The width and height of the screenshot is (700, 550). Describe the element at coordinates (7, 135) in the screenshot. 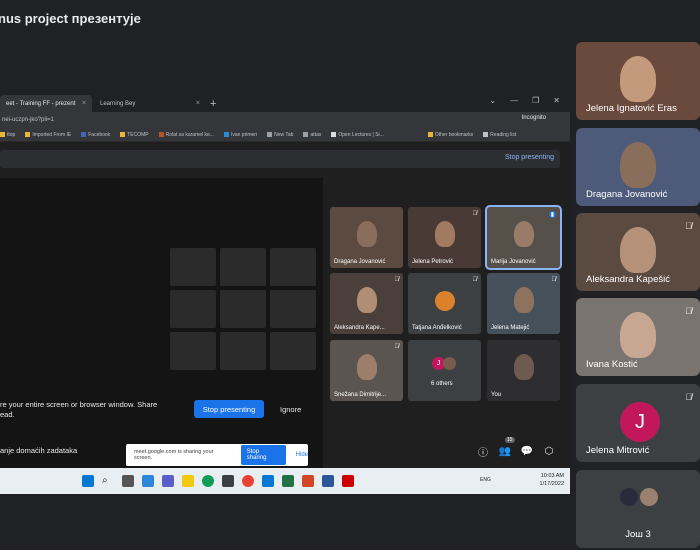

I see `bookmark-item: ttop` at that location.